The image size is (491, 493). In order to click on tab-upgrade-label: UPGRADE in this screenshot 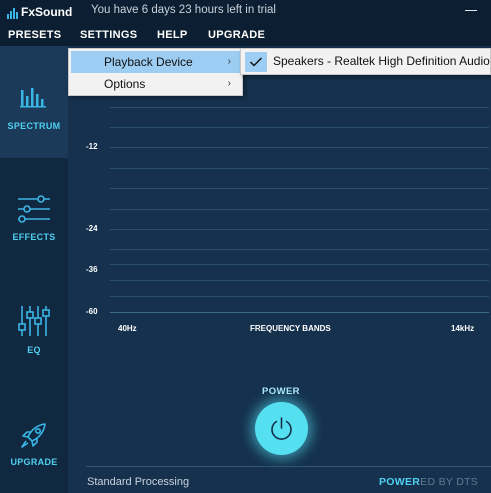, I will do `click(34, 462)`.